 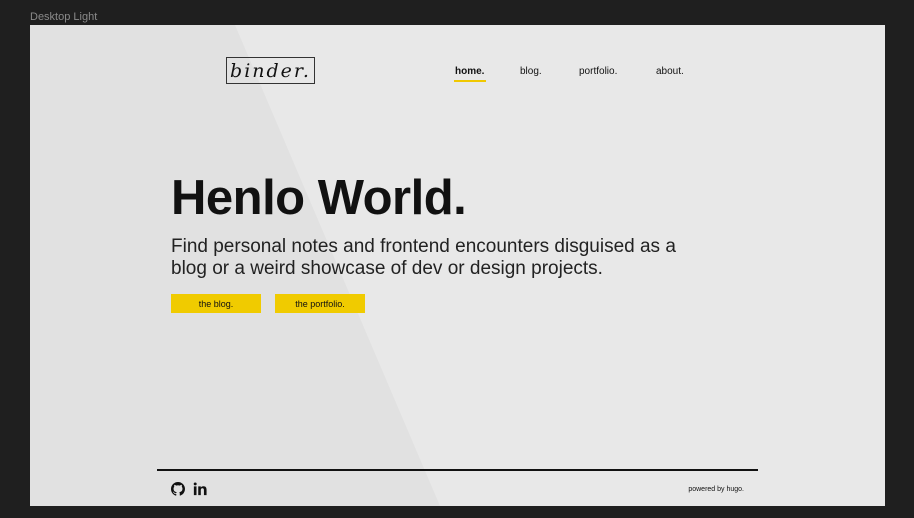 I want to click on portfolio-button: the portfolio., so click(x=320, y=303).